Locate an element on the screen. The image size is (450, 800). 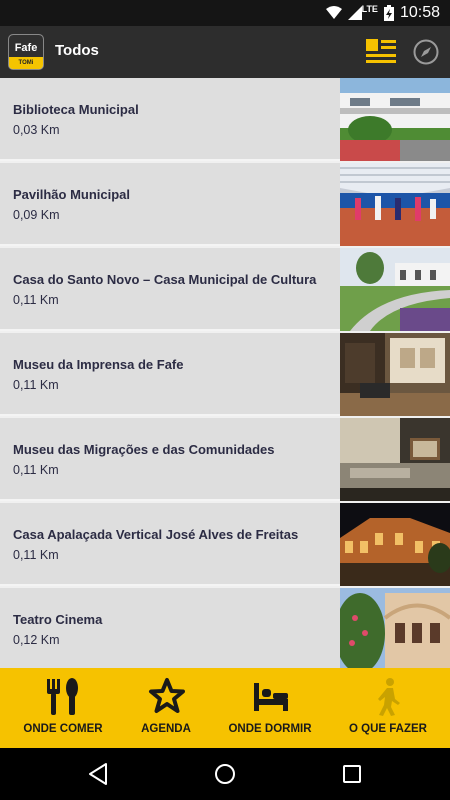
list-item: Biblioteca Municipal 0,03 Km is located at coordinates (225, 119).